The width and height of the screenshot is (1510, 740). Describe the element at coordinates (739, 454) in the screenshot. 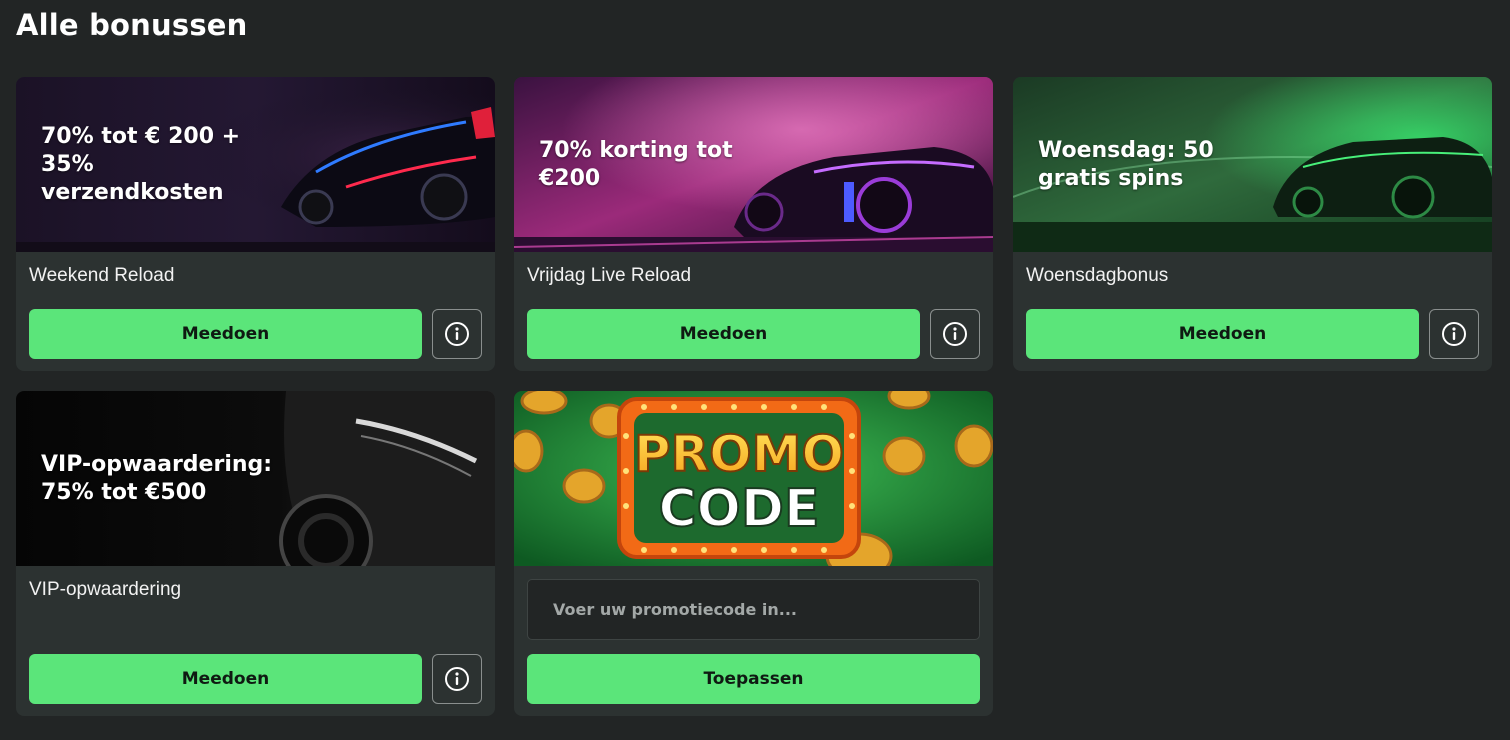

I see `promo-banner-line1: PROMO` at that location.